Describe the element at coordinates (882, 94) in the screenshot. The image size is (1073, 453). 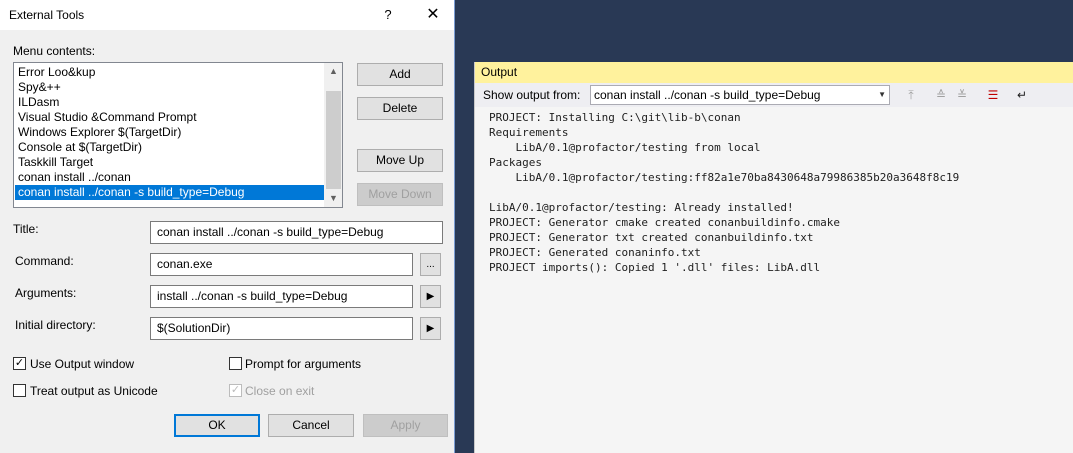
I see `chevron-down-icon: ▼` at that location.